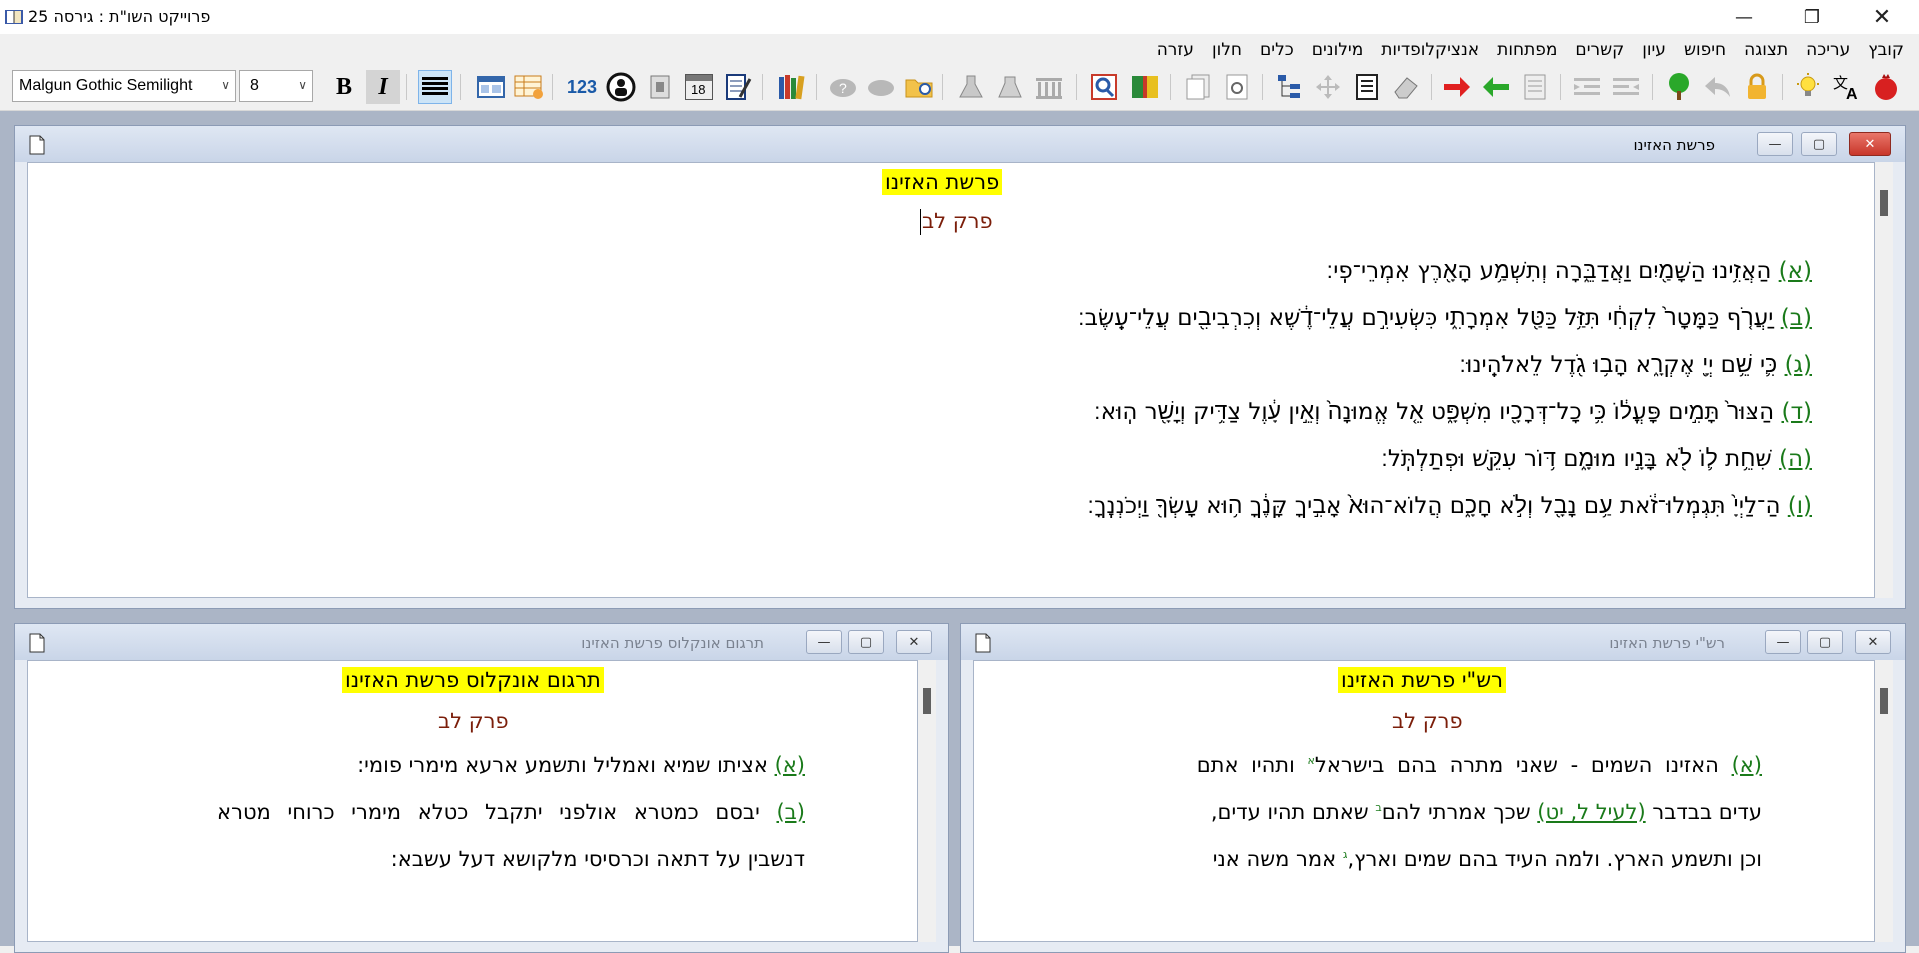 The image size is (1919, 953). What do you see at coordinates (1796, 412) in the screenshot?
I see `verse-number: (ד)` at bounding box center [1796, 412].